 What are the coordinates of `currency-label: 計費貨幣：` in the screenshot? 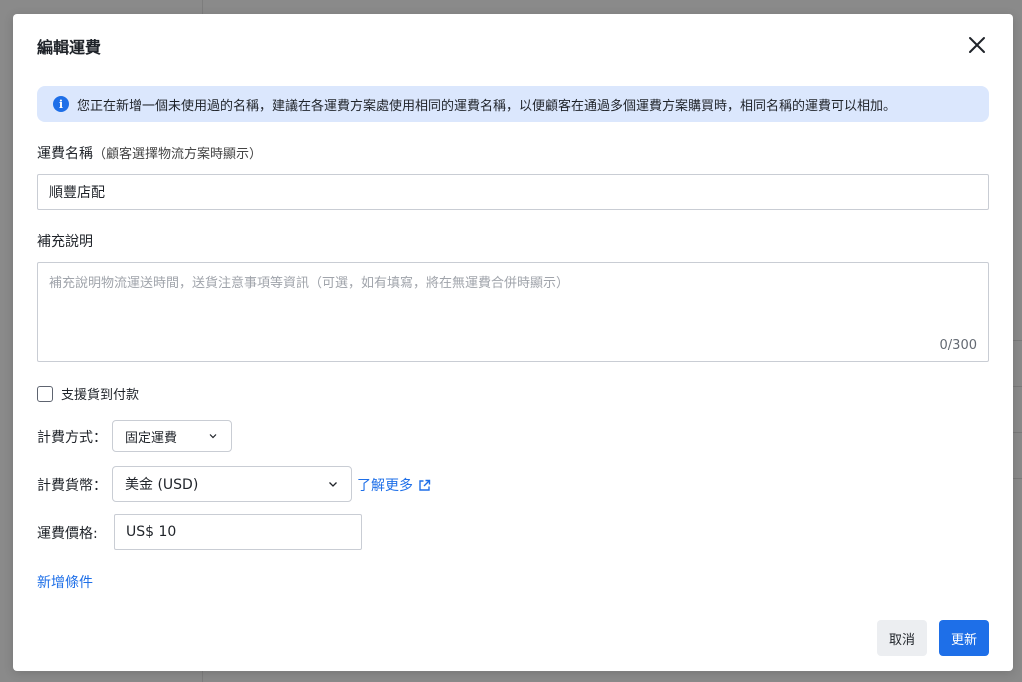 It's located at (72, 486).